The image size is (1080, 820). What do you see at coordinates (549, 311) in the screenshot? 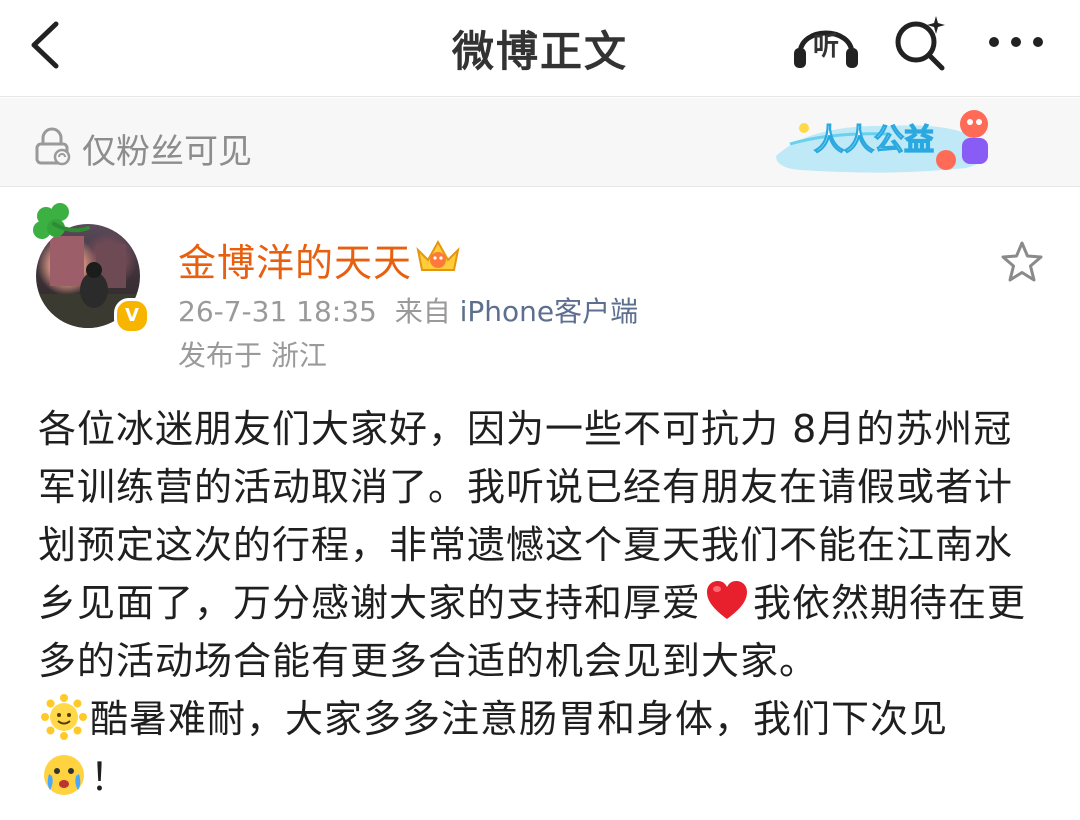
I see `source-link: iPhone客户端` at bounding box center [549, 311].